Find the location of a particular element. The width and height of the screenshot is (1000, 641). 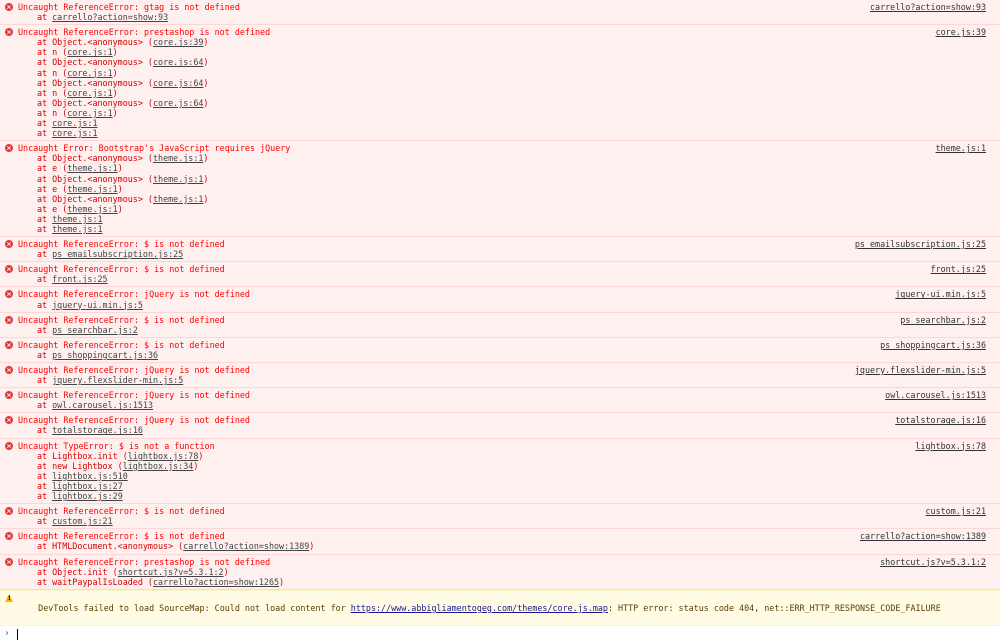

stack-frame-link: carrello?action=show:1265 is located at coordinates (216, 582).